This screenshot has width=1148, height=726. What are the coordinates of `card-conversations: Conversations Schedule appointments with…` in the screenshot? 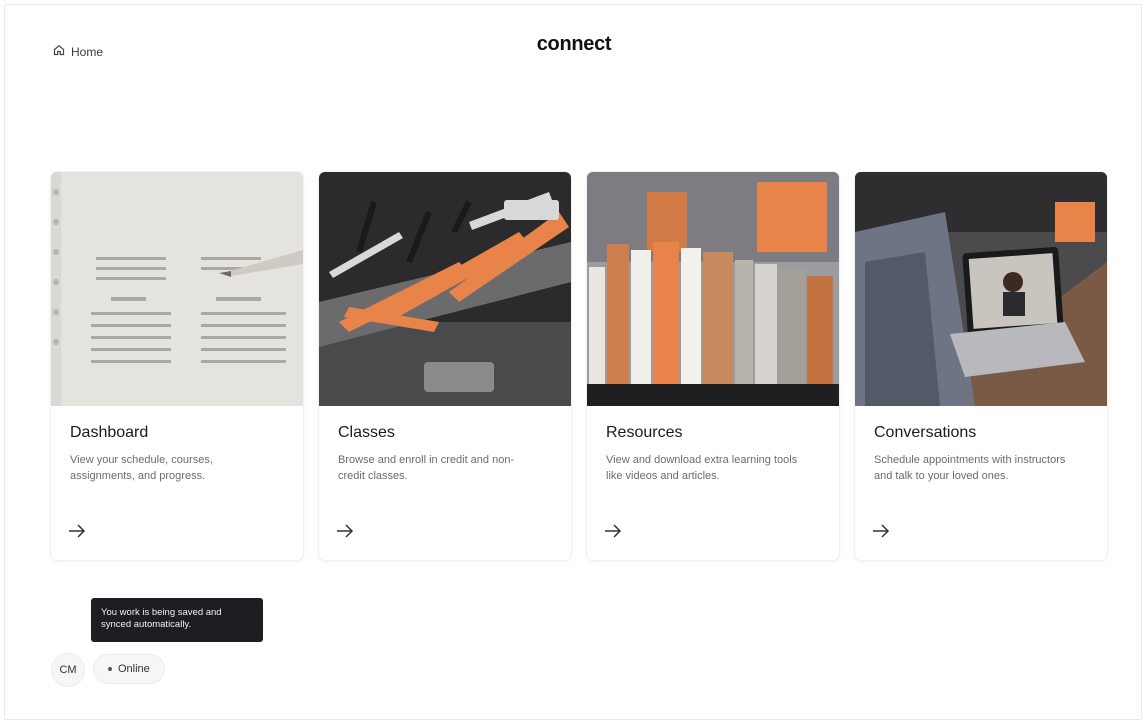 It's located at (981, 366).